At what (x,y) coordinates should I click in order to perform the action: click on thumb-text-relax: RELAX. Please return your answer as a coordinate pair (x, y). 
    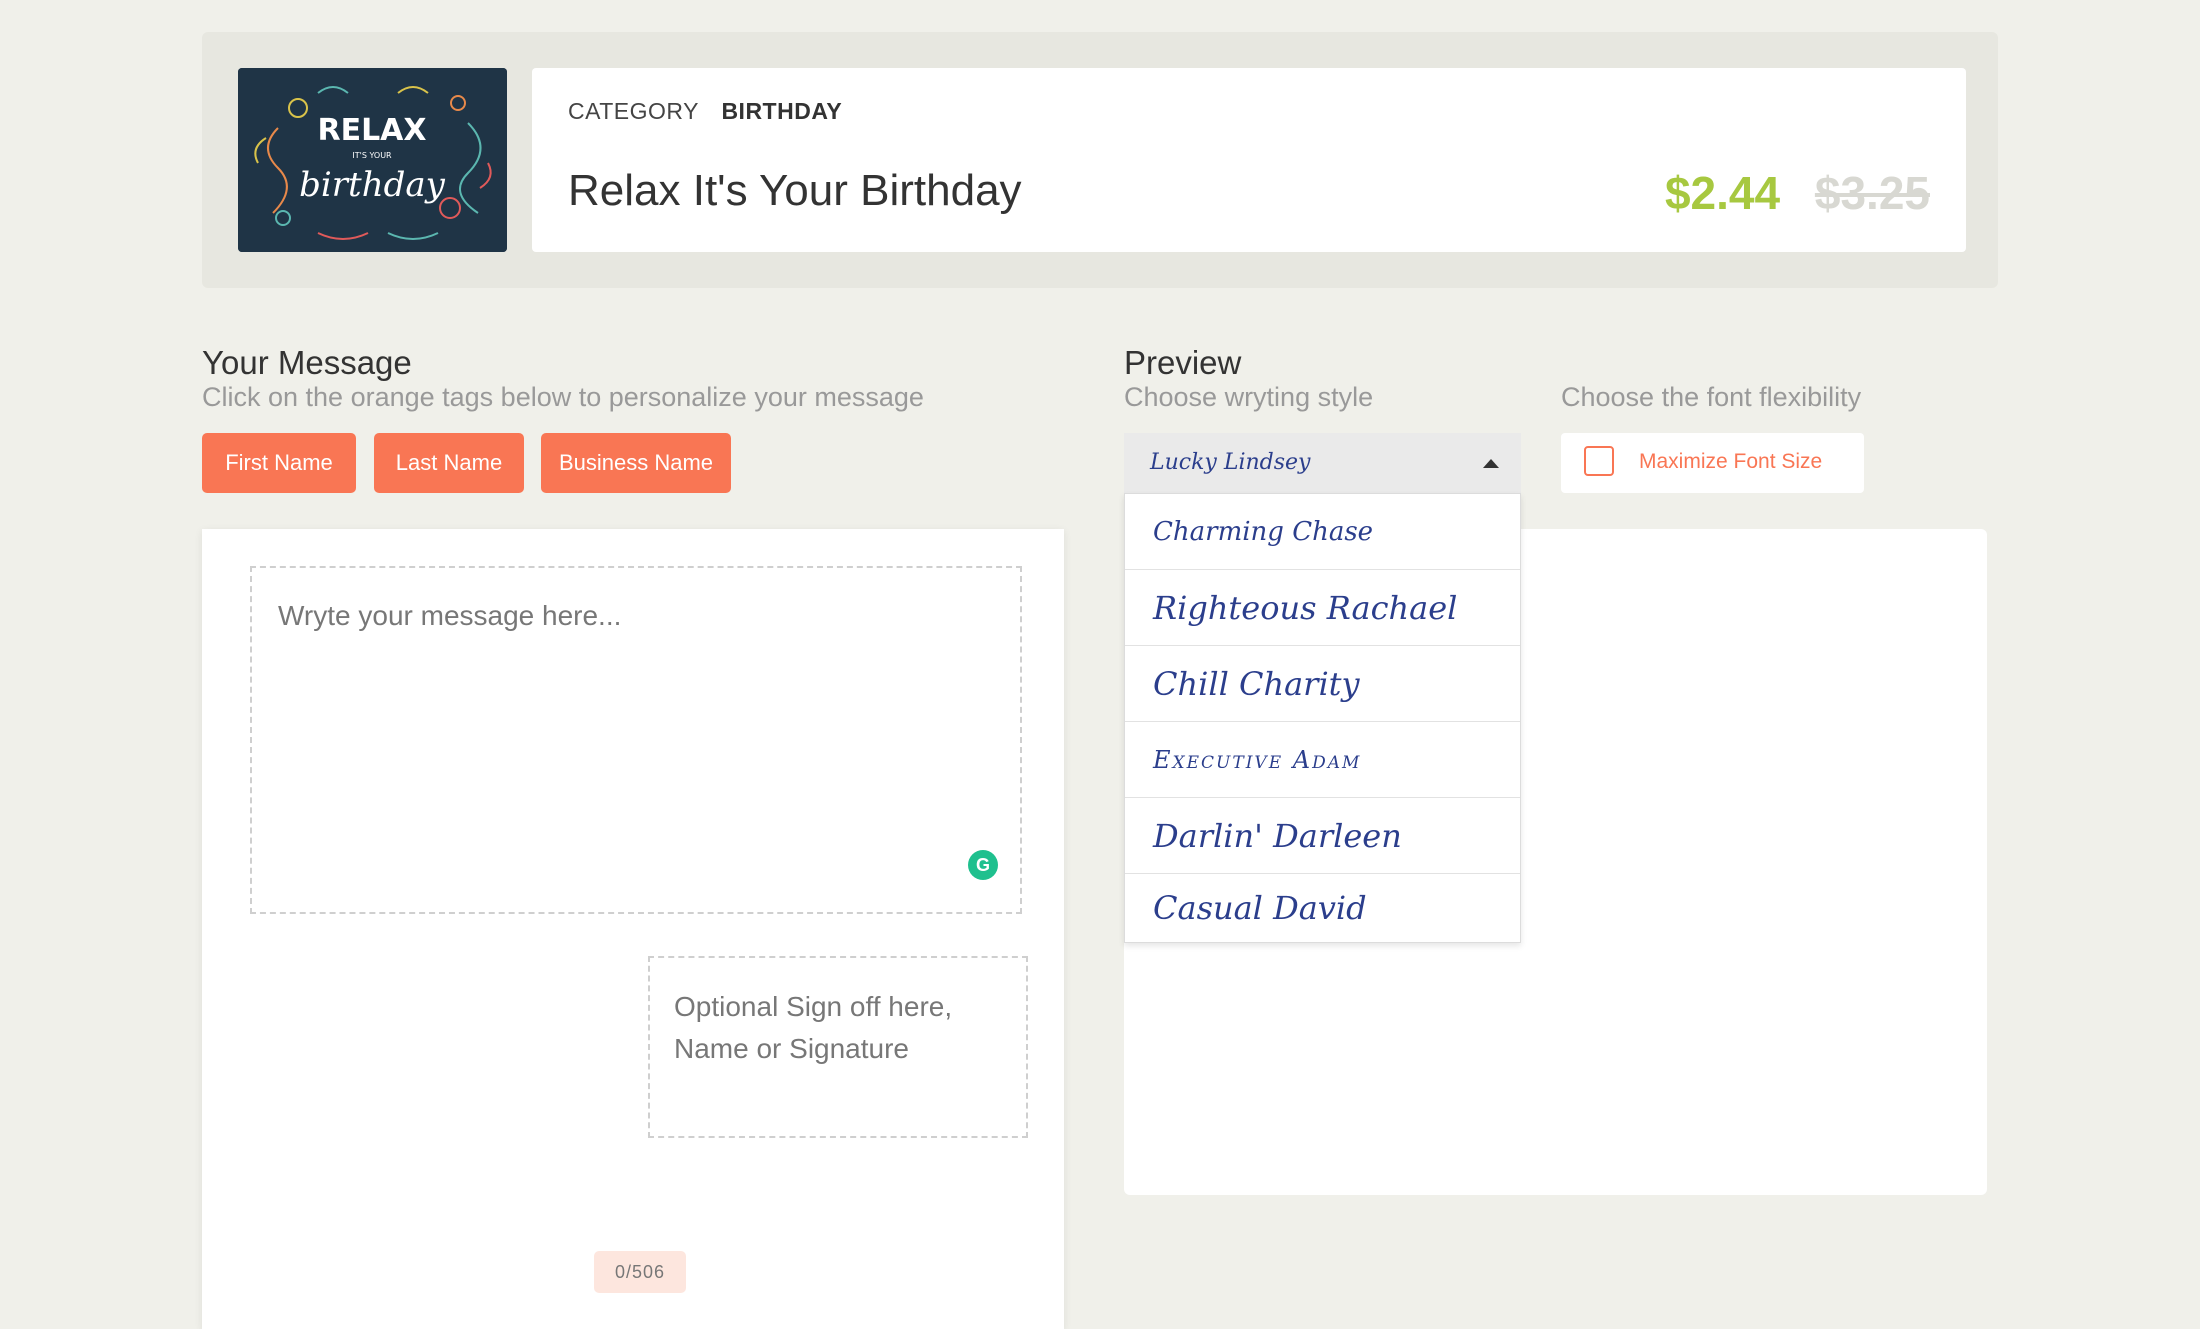
    Looking at the image, I should click on (371, 130).